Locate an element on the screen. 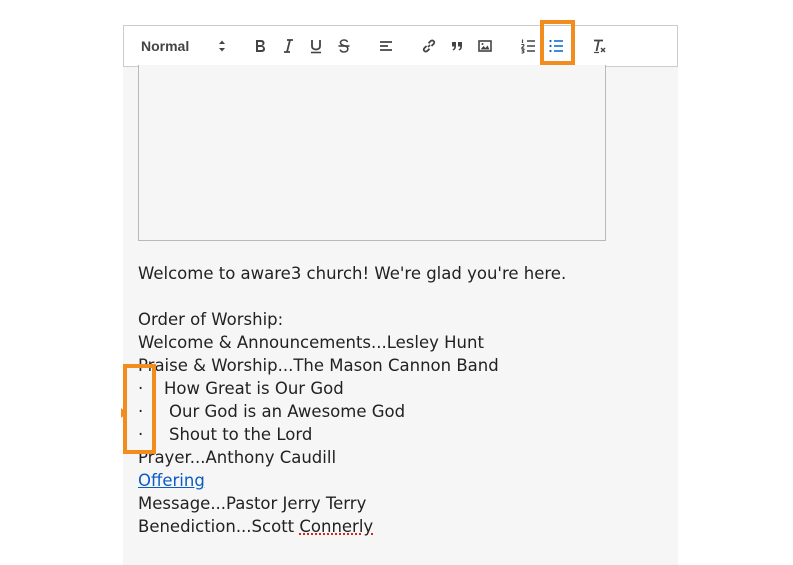  ordered-list-button is located at coordinates (528, 46).